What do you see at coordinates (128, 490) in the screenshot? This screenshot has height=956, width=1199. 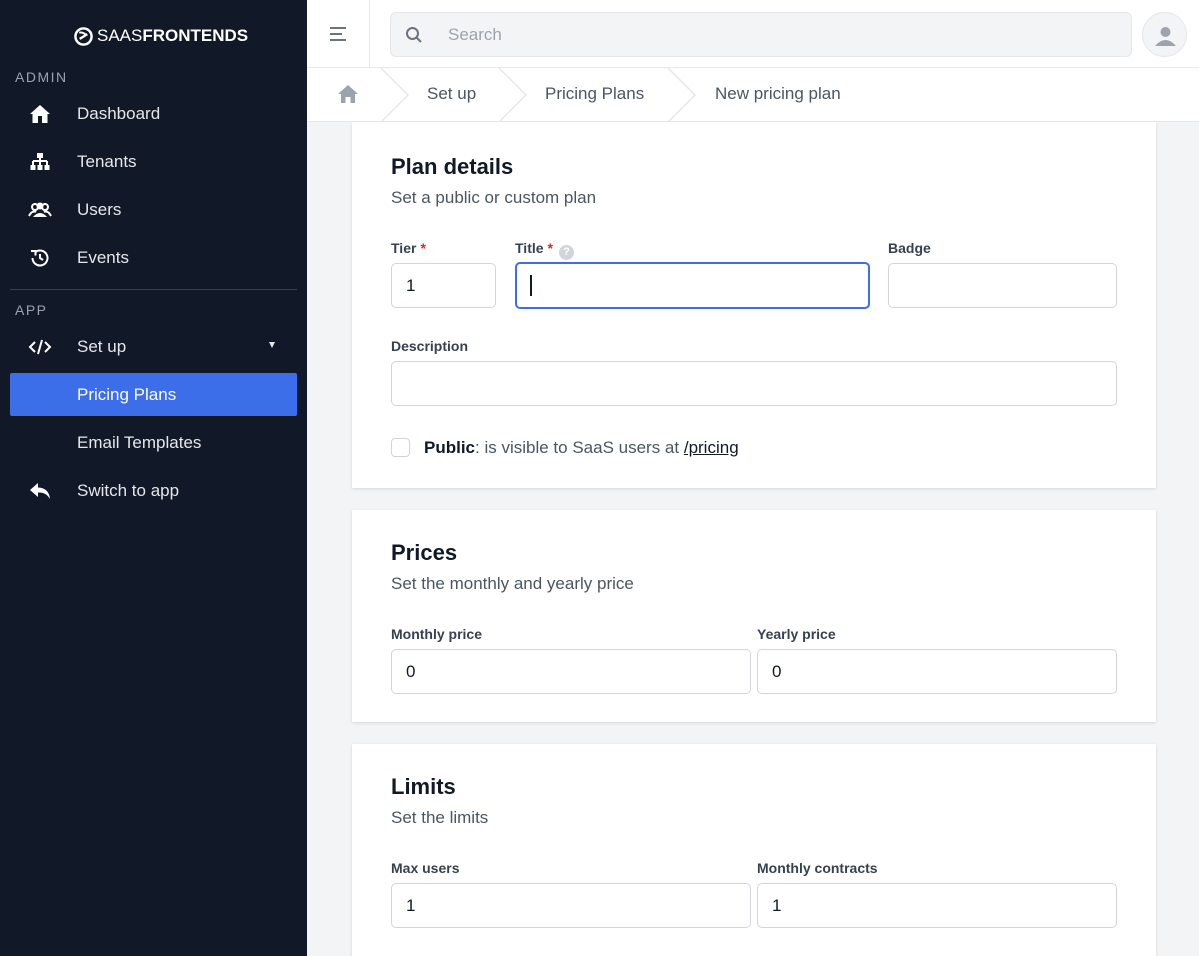 I see `sidebar-item-label: Switch to app` at bounding box center [128, 490].